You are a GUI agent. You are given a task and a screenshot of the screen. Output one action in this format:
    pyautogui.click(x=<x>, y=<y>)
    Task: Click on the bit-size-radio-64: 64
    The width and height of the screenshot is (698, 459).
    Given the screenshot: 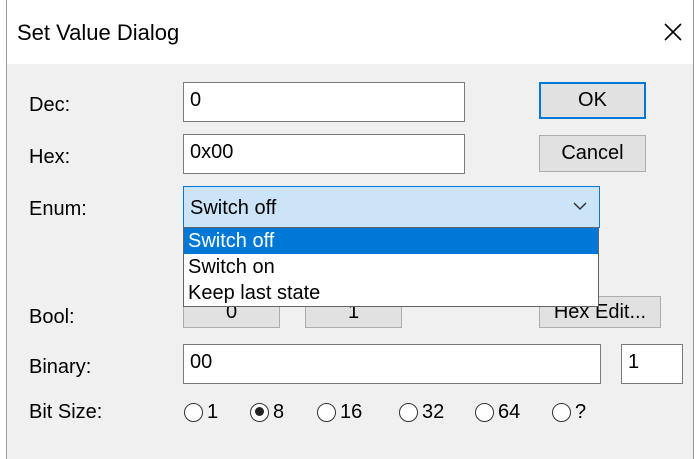 What is the action you would take?
    pyautogui.click(x=497, y=412)
    